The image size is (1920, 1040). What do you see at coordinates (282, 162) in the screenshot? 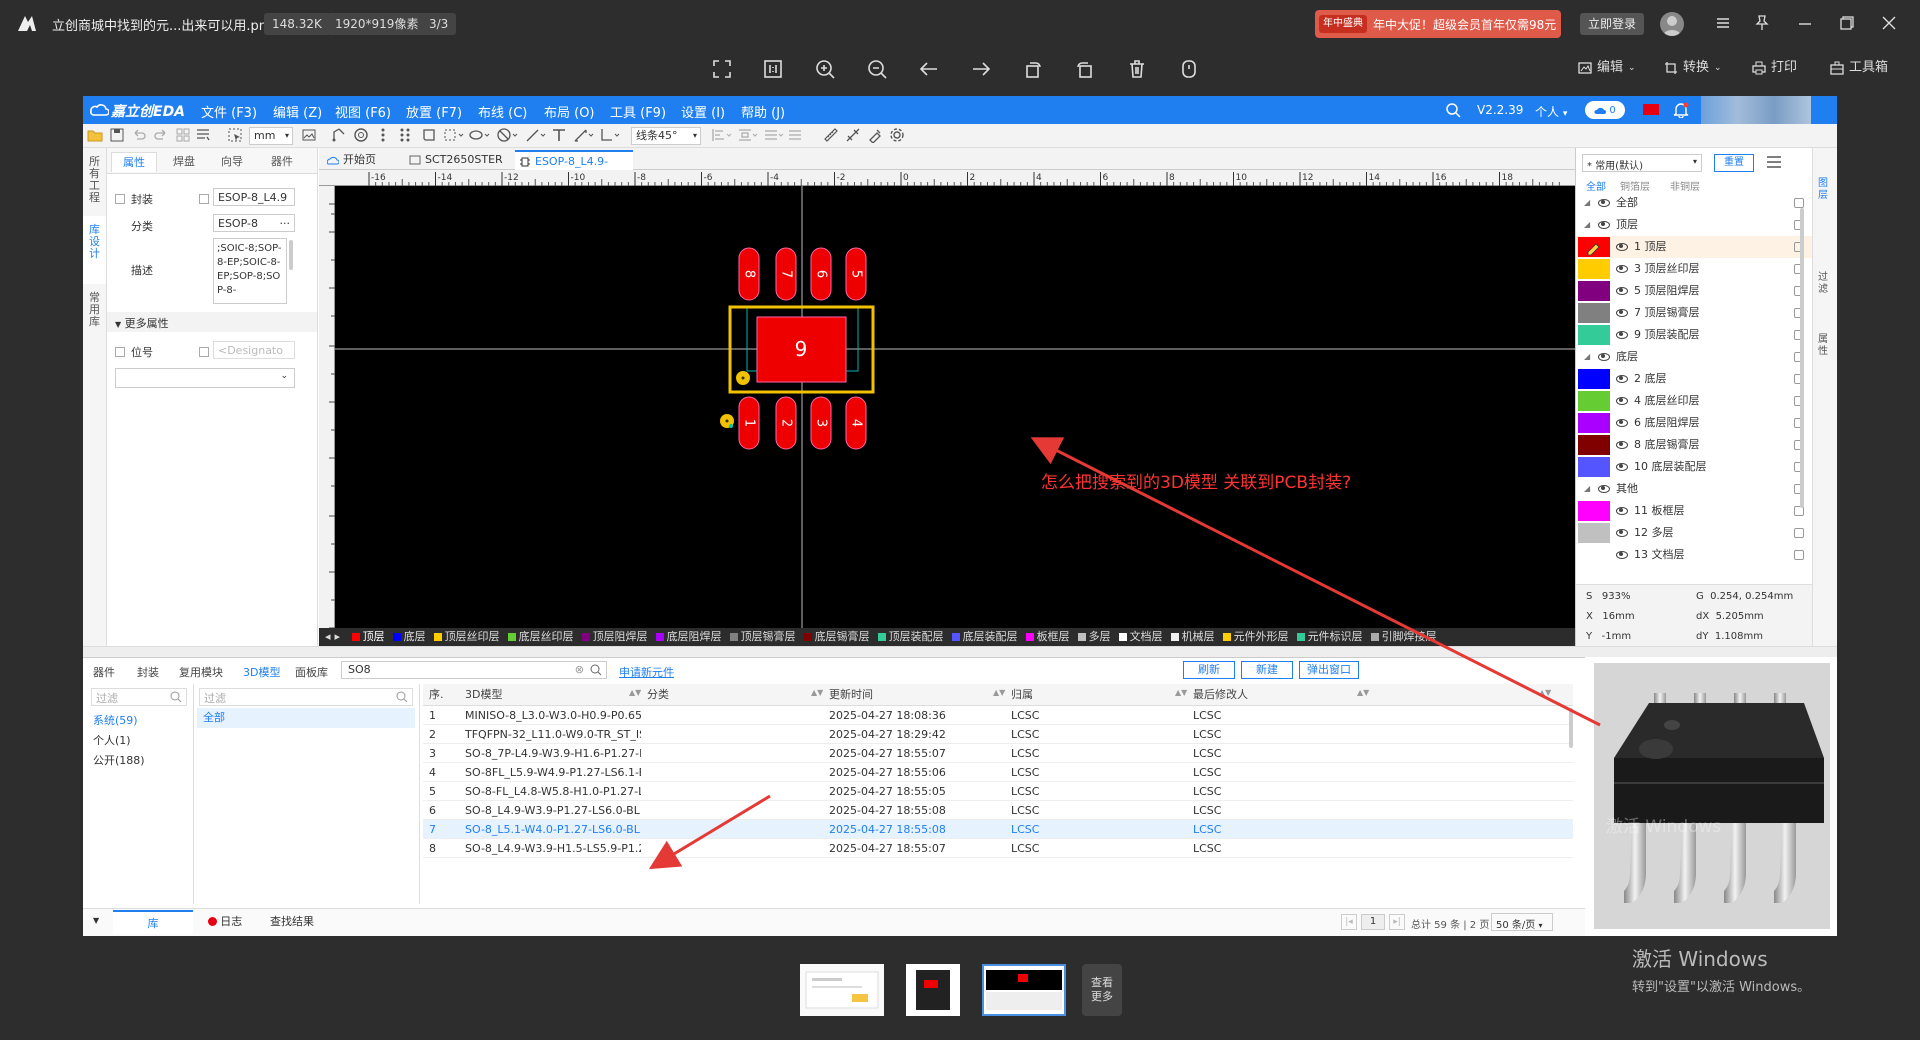
I see `tab-components: 器件` at bounding box center [282, 162].